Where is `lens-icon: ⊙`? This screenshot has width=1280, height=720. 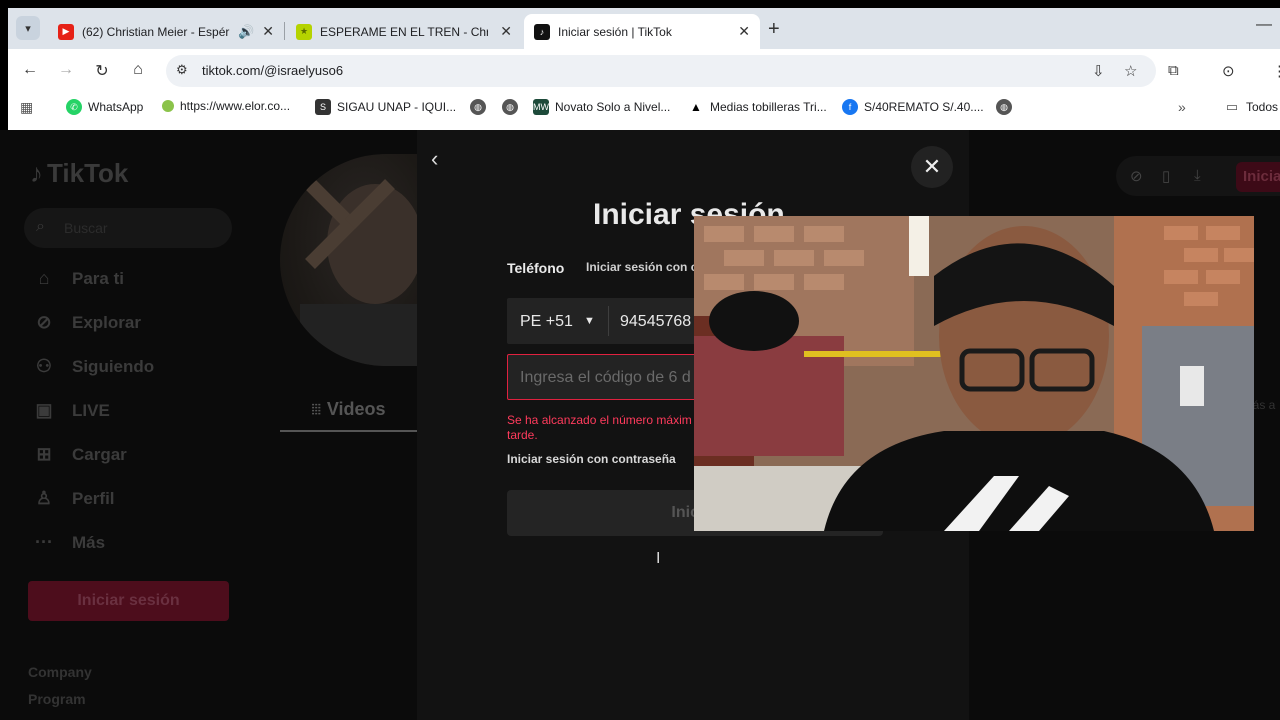
lens-icon: ⊙ is located at coordinates (1228, 71).